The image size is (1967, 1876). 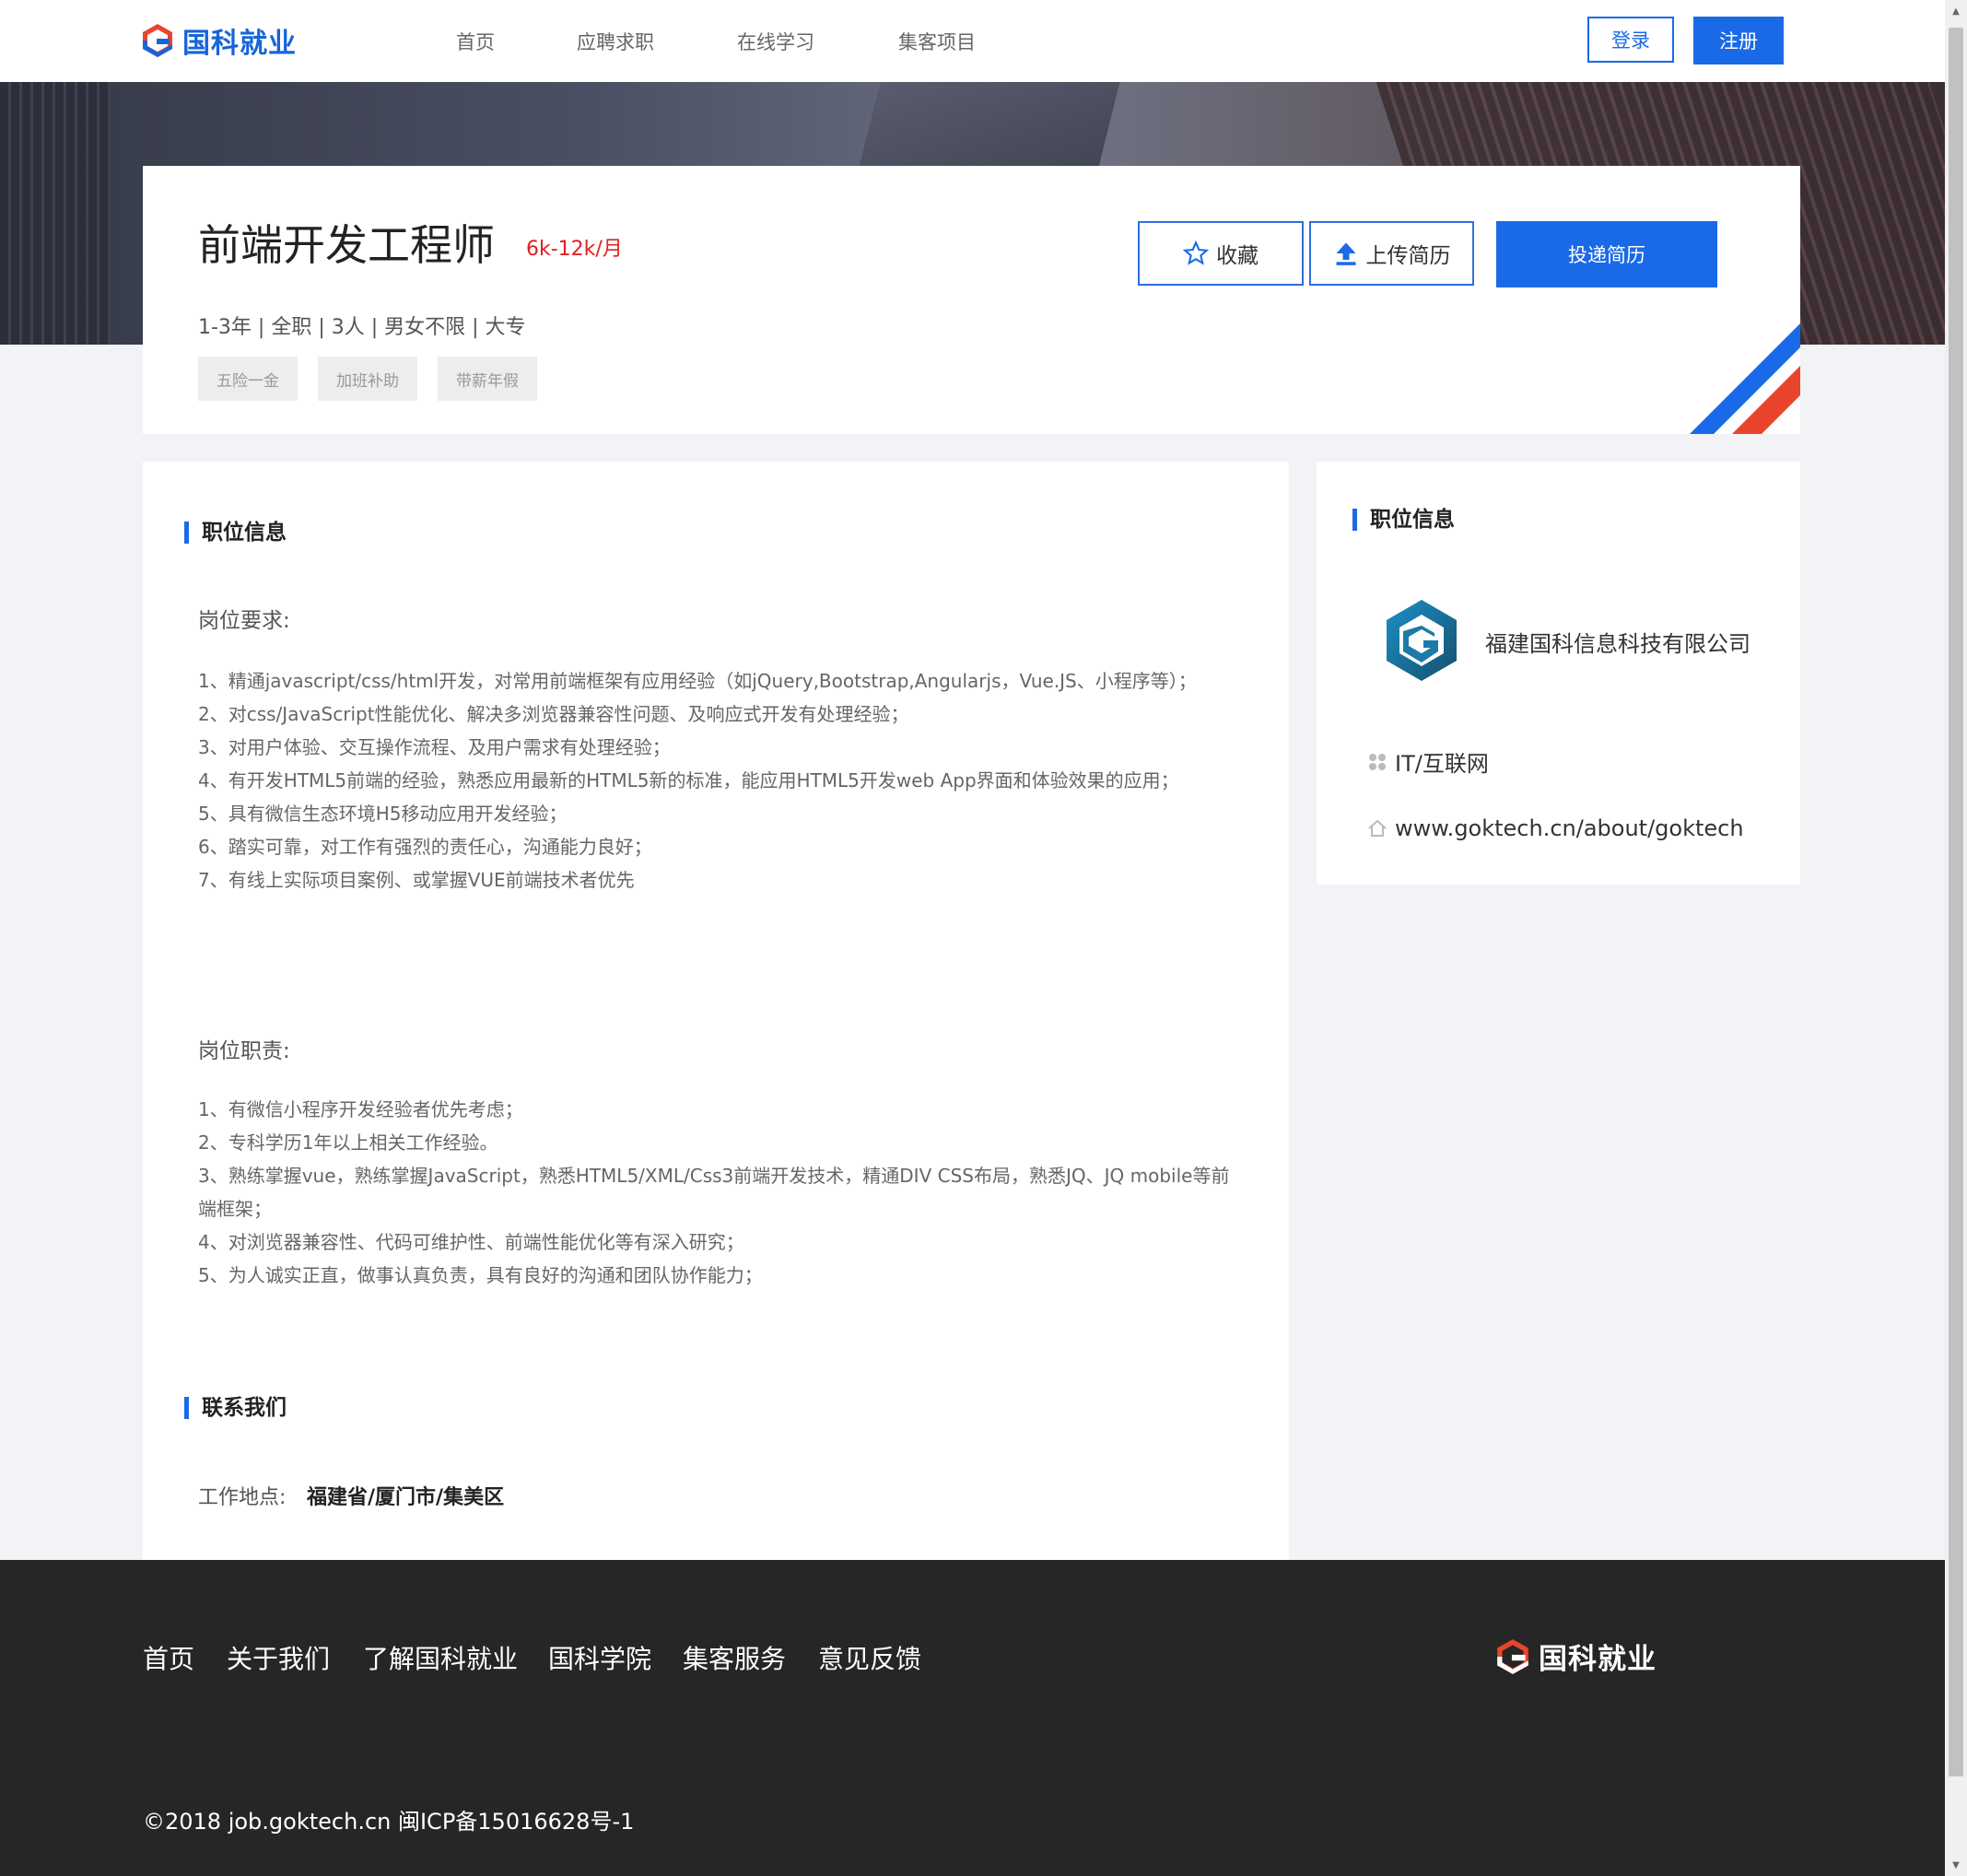 I want to click on benefit-tag: 带薪年假, so click(x=487, y=379).